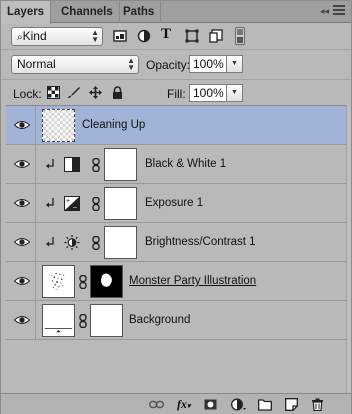  Describe the element at coordinates (144, 36) in the screenshot. I see `adjustment-filter-icon` at that location.